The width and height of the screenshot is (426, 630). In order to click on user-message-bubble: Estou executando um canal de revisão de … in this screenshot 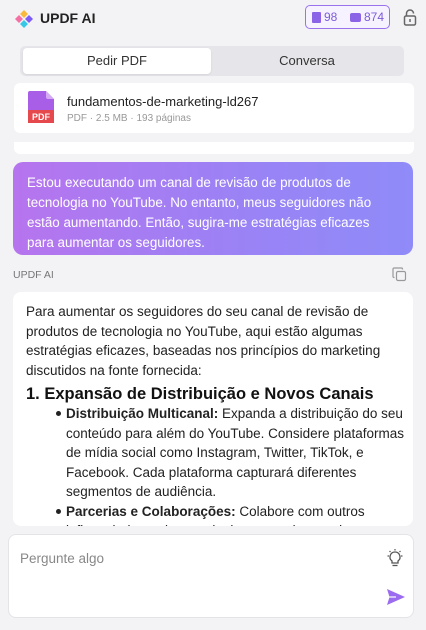, I will do `click(213, 208)`.